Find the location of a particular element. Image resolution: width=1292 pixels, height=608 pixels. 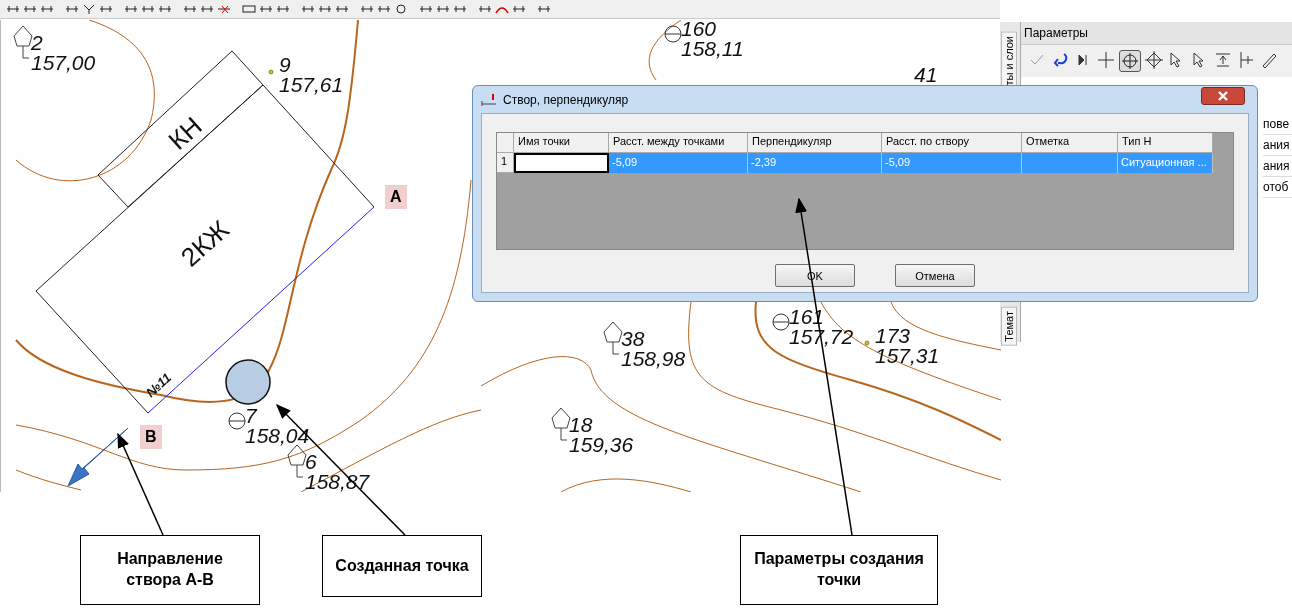

point-elevation: 158,11 is located at coordinates (712, 48).